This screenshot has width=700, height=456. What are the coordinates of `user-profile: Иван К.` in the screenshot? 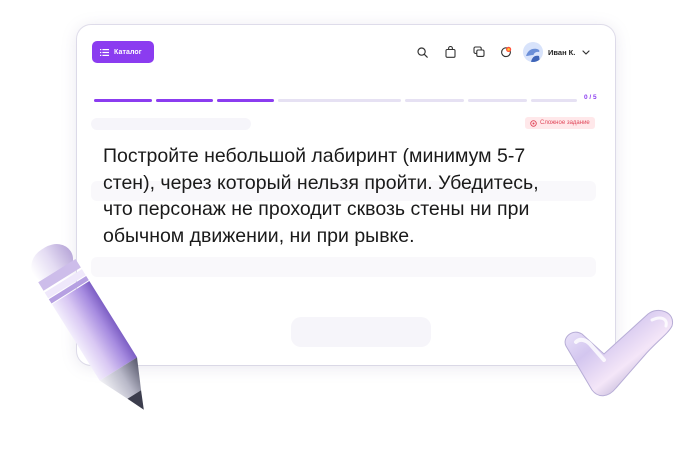 It's located at (556, 52).